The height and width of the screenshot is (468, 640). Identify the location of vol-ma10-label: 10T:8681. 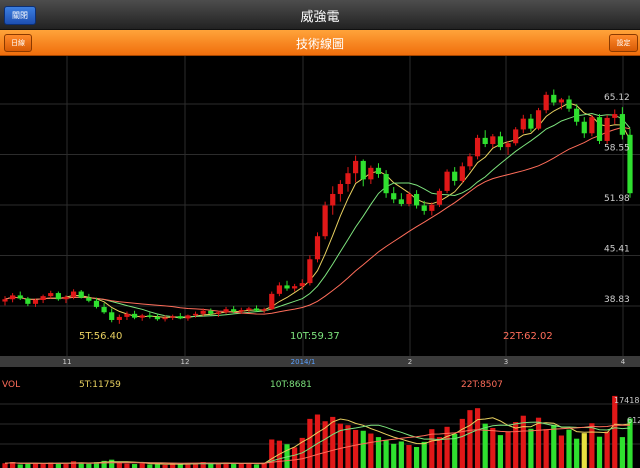
(291, 385).